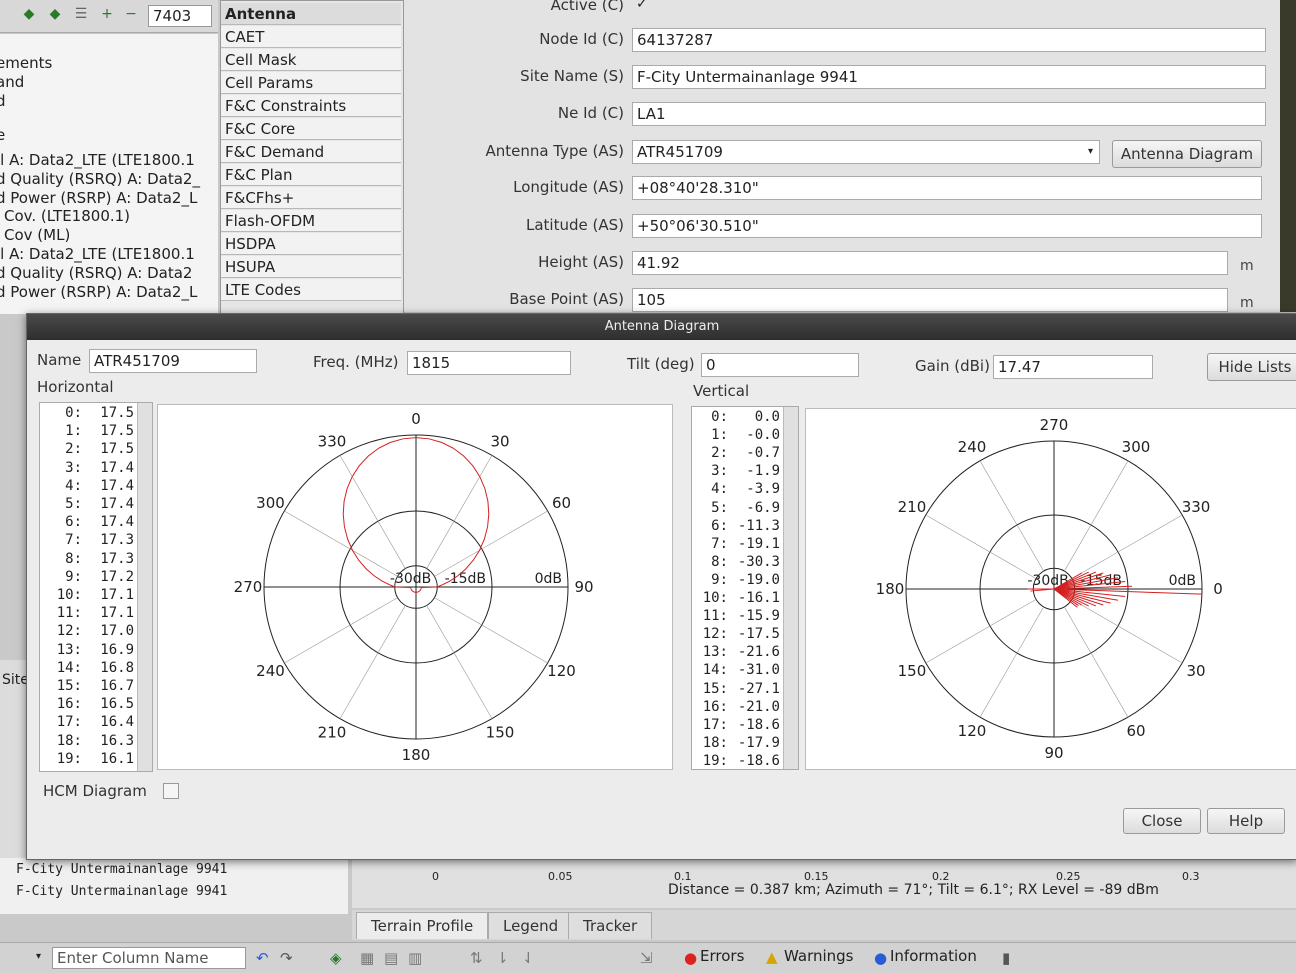 This screenshot has width=1296, height=973. What do you see at coordinates (311, 221) in the screenshot?
I see `category-flash-ofdm: Flash-OFDM` at bounding box center [311, 221].